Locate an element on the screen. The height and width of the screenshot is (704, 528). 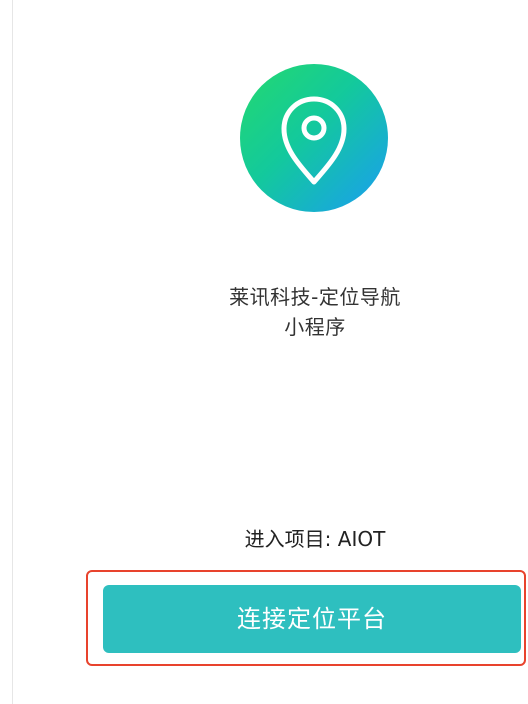
app-logo is located at coordinates (314, 138).